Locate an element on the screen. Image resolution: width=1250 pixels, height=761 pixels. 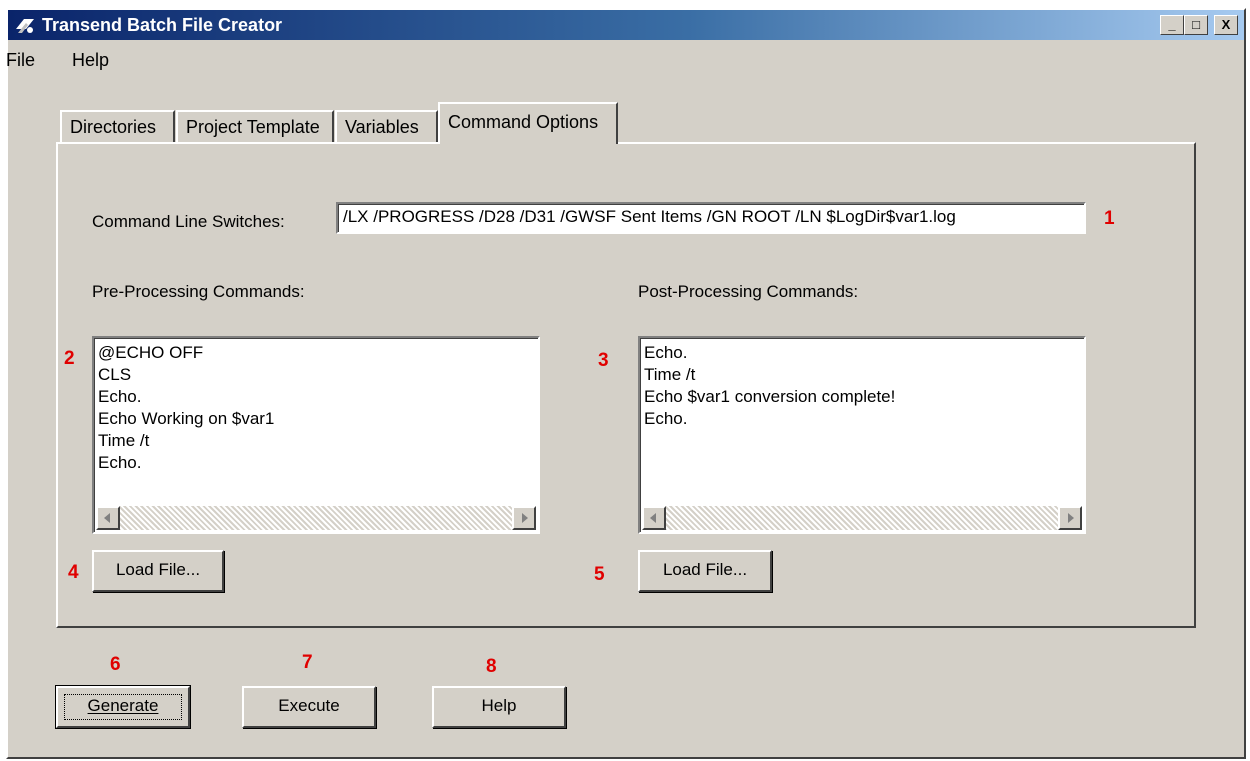
annotation-6: 6 is located at coordinates (115, 664).